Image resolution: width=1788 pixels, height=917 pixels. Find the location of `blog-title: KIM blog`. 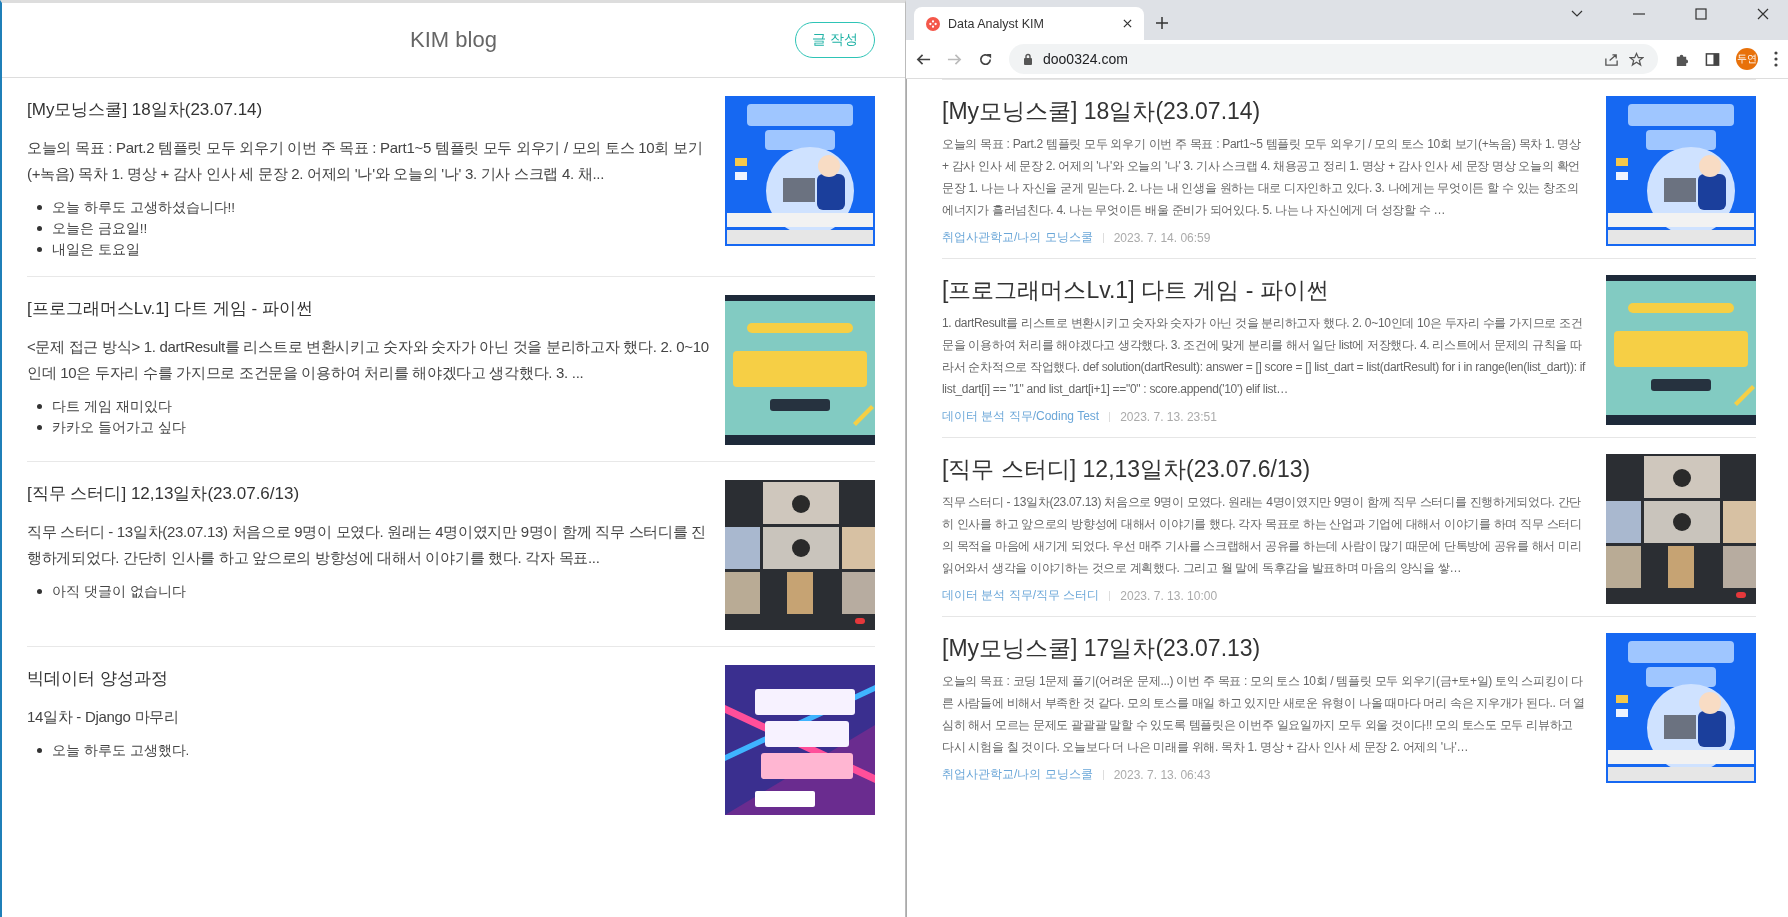

blog-title: KIM blog is located at coordinates (453, 40).